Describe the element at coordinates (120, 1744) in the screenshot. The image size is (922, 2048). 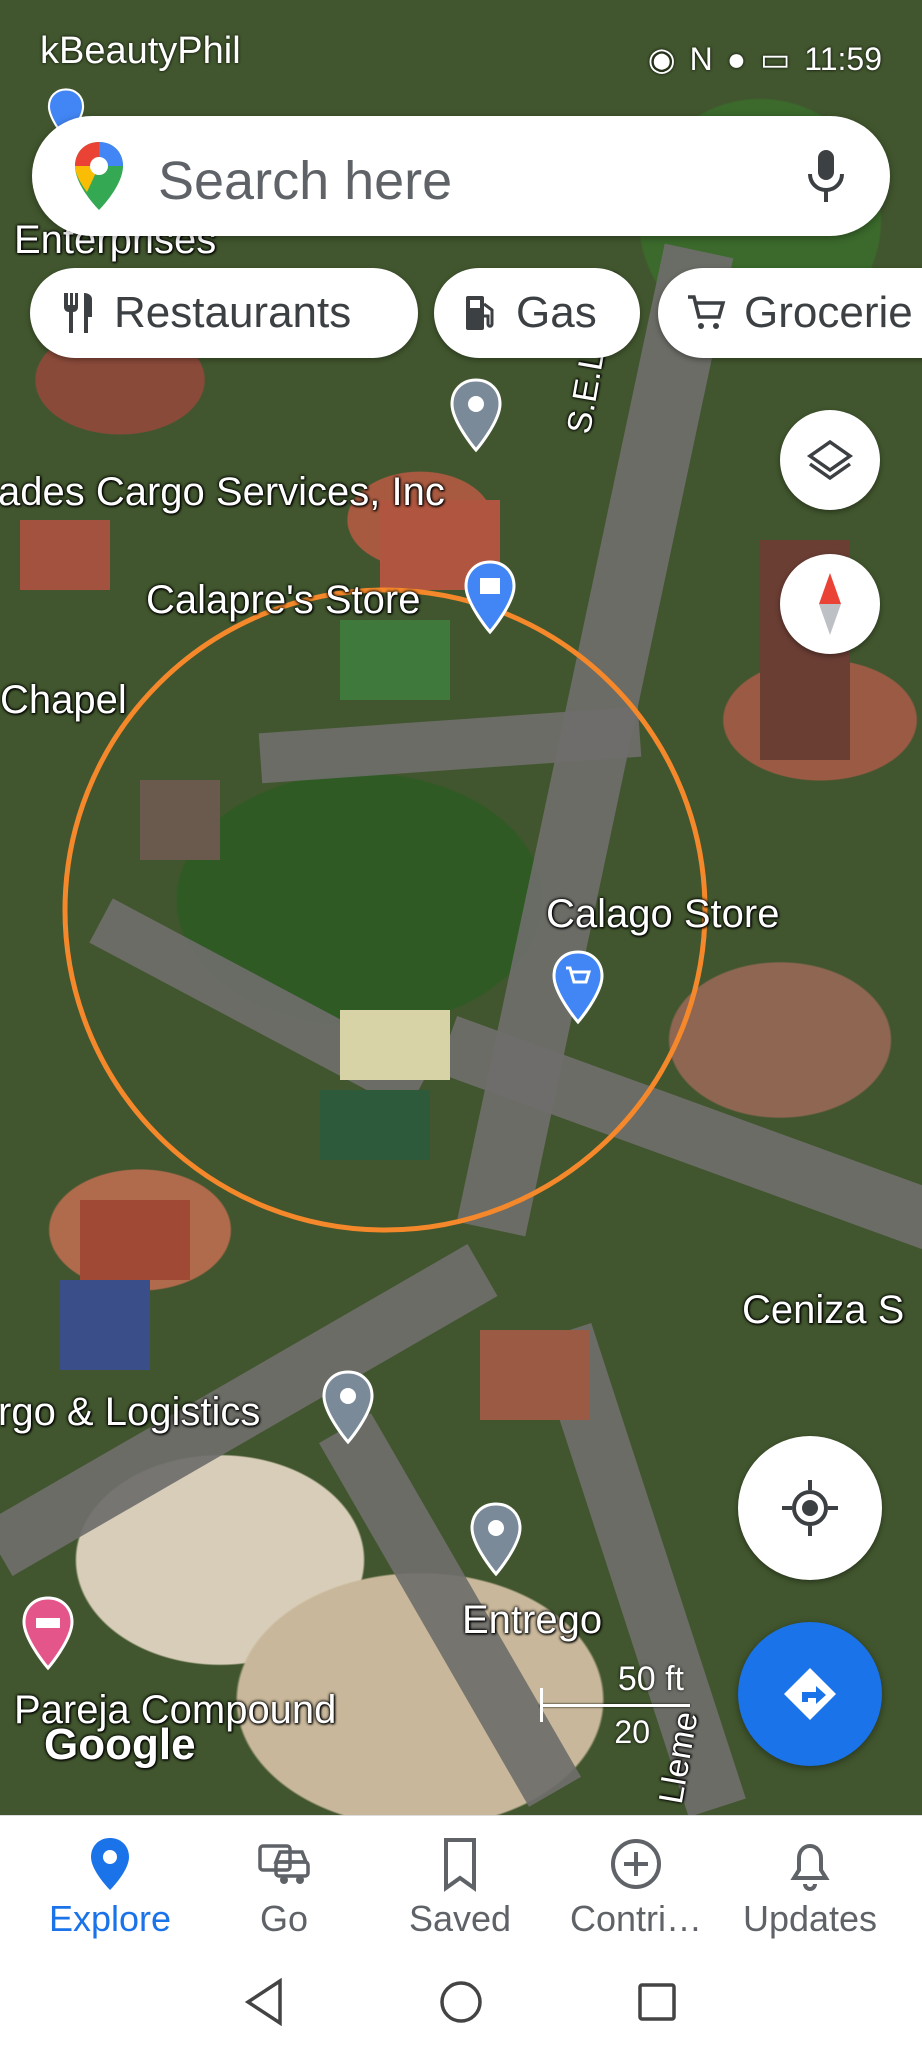
I see `google-logo: Google` at that location.